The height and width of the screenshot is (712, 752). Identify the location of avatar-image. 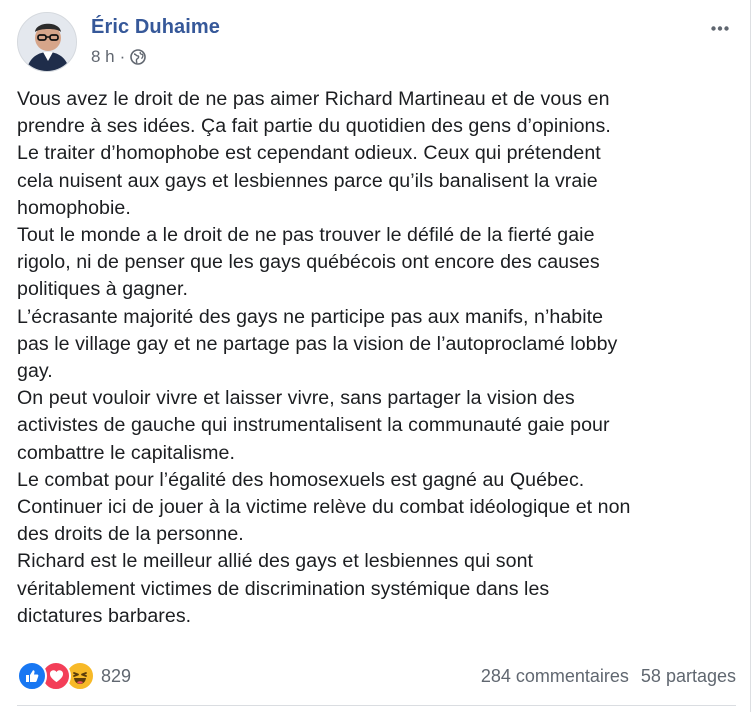
(47, 42).